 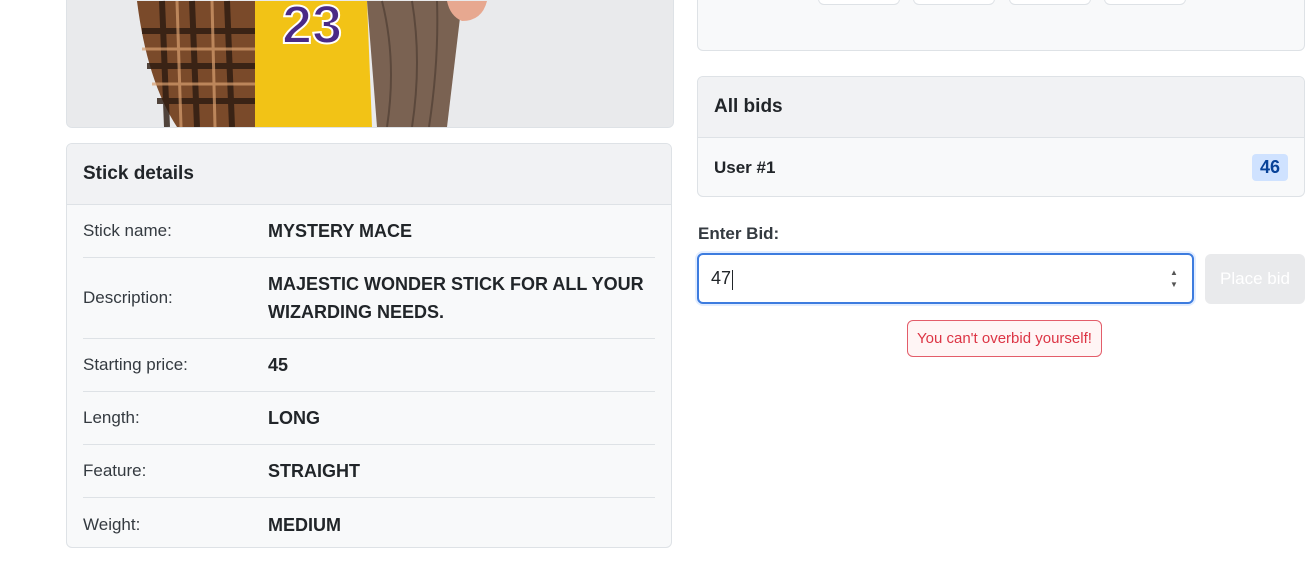 I want to click on all-bids-card: All bids User #1 46, so click(x=1001, y=136).